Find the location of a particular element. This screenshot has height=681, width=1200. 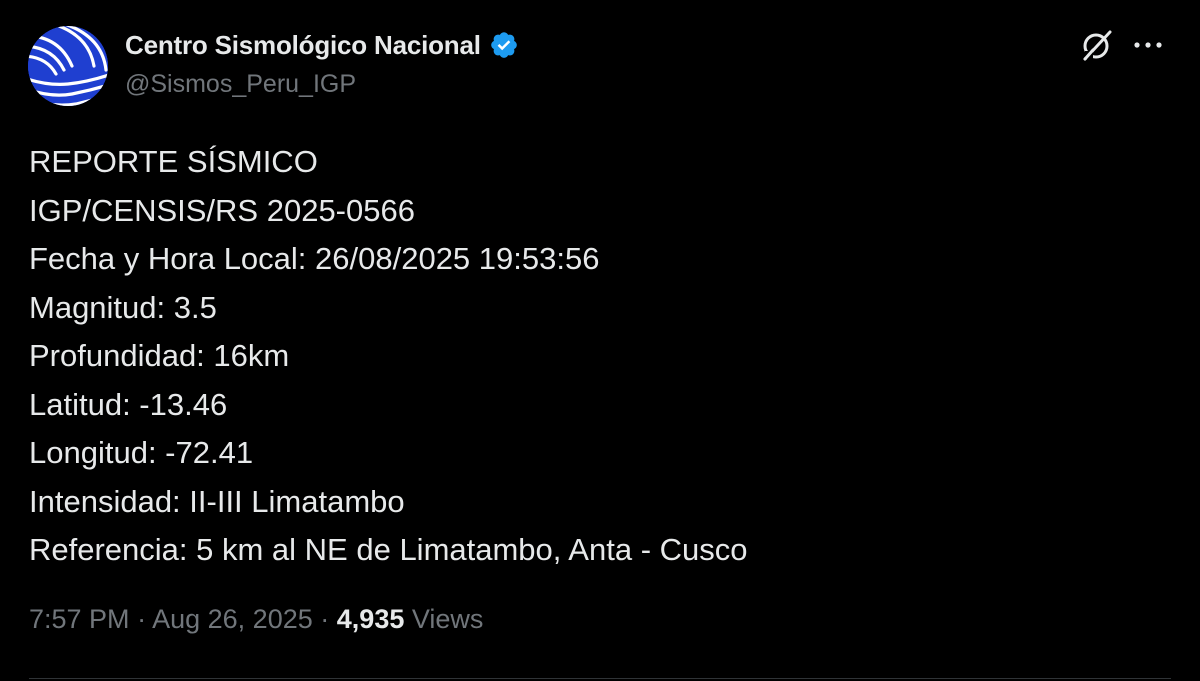

report-code-line: IGP/CENSIS/RS 2025-0566 is located at coordinates (222, 210).